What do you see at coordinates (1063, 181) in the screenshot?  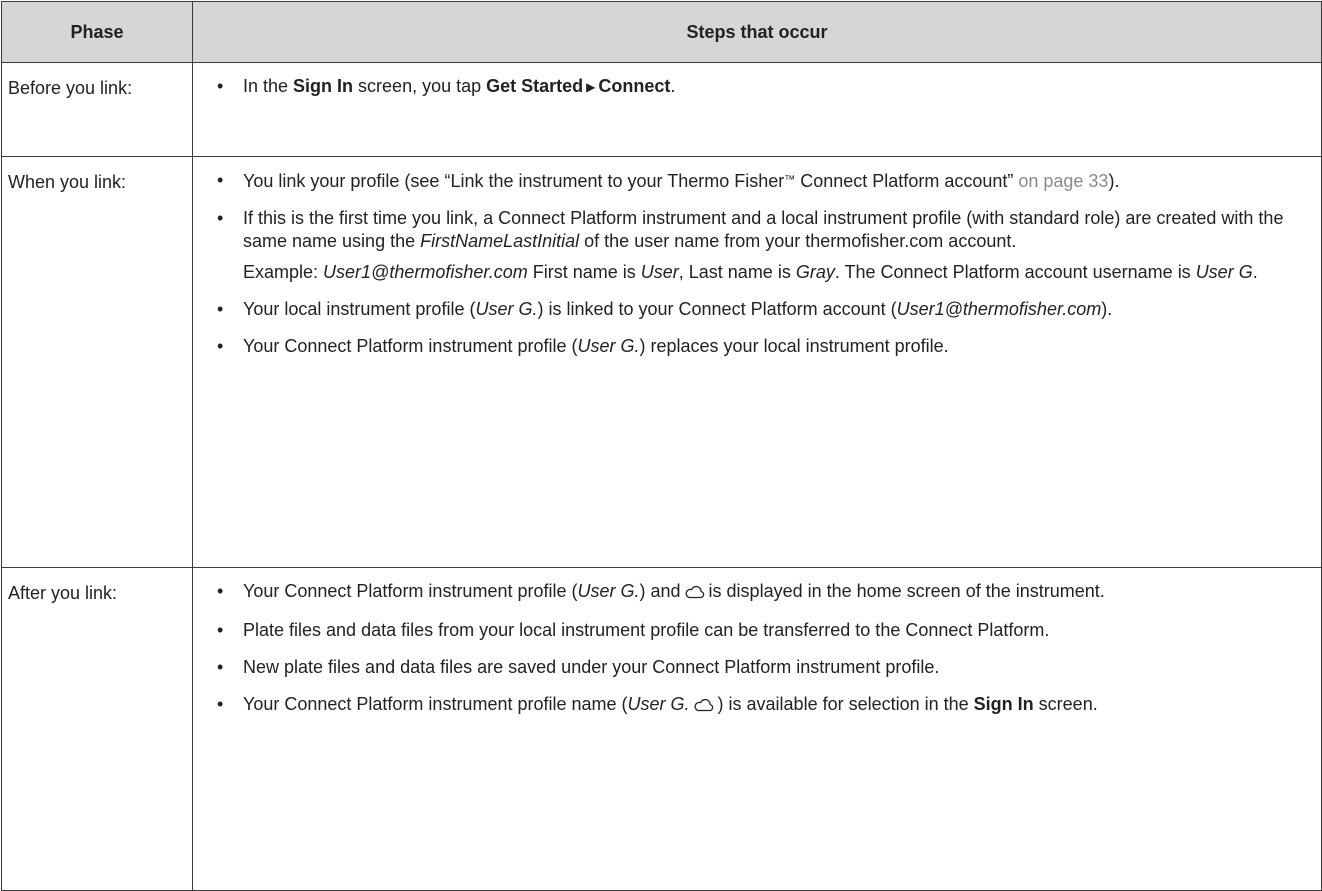 I see `page-reference-link: on page 33` at bounding box center [1063, 181].